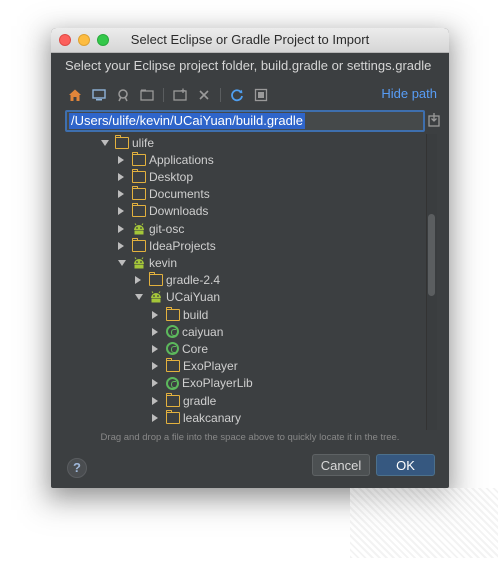 This screenshot has width=500, height=561. Describe the element at coordinates (143, 142) in the screenshot. I see `tree-row-label: ulife` at that location.